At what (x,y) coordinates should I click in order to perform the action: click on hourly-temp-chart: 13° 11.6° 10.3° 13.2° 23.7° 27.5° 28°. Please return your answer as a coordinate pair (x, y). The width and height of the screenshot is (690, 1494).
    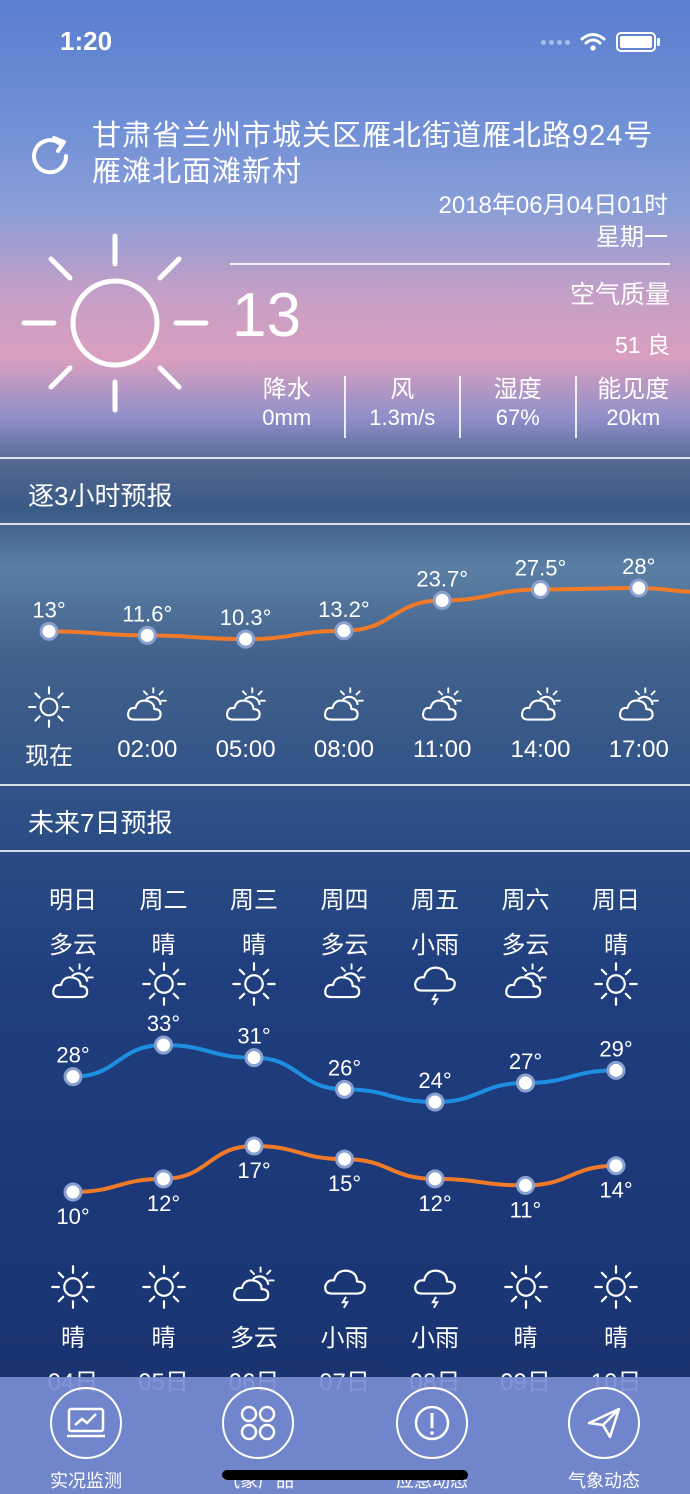
    Looking at the image, I should click on (361, 601).